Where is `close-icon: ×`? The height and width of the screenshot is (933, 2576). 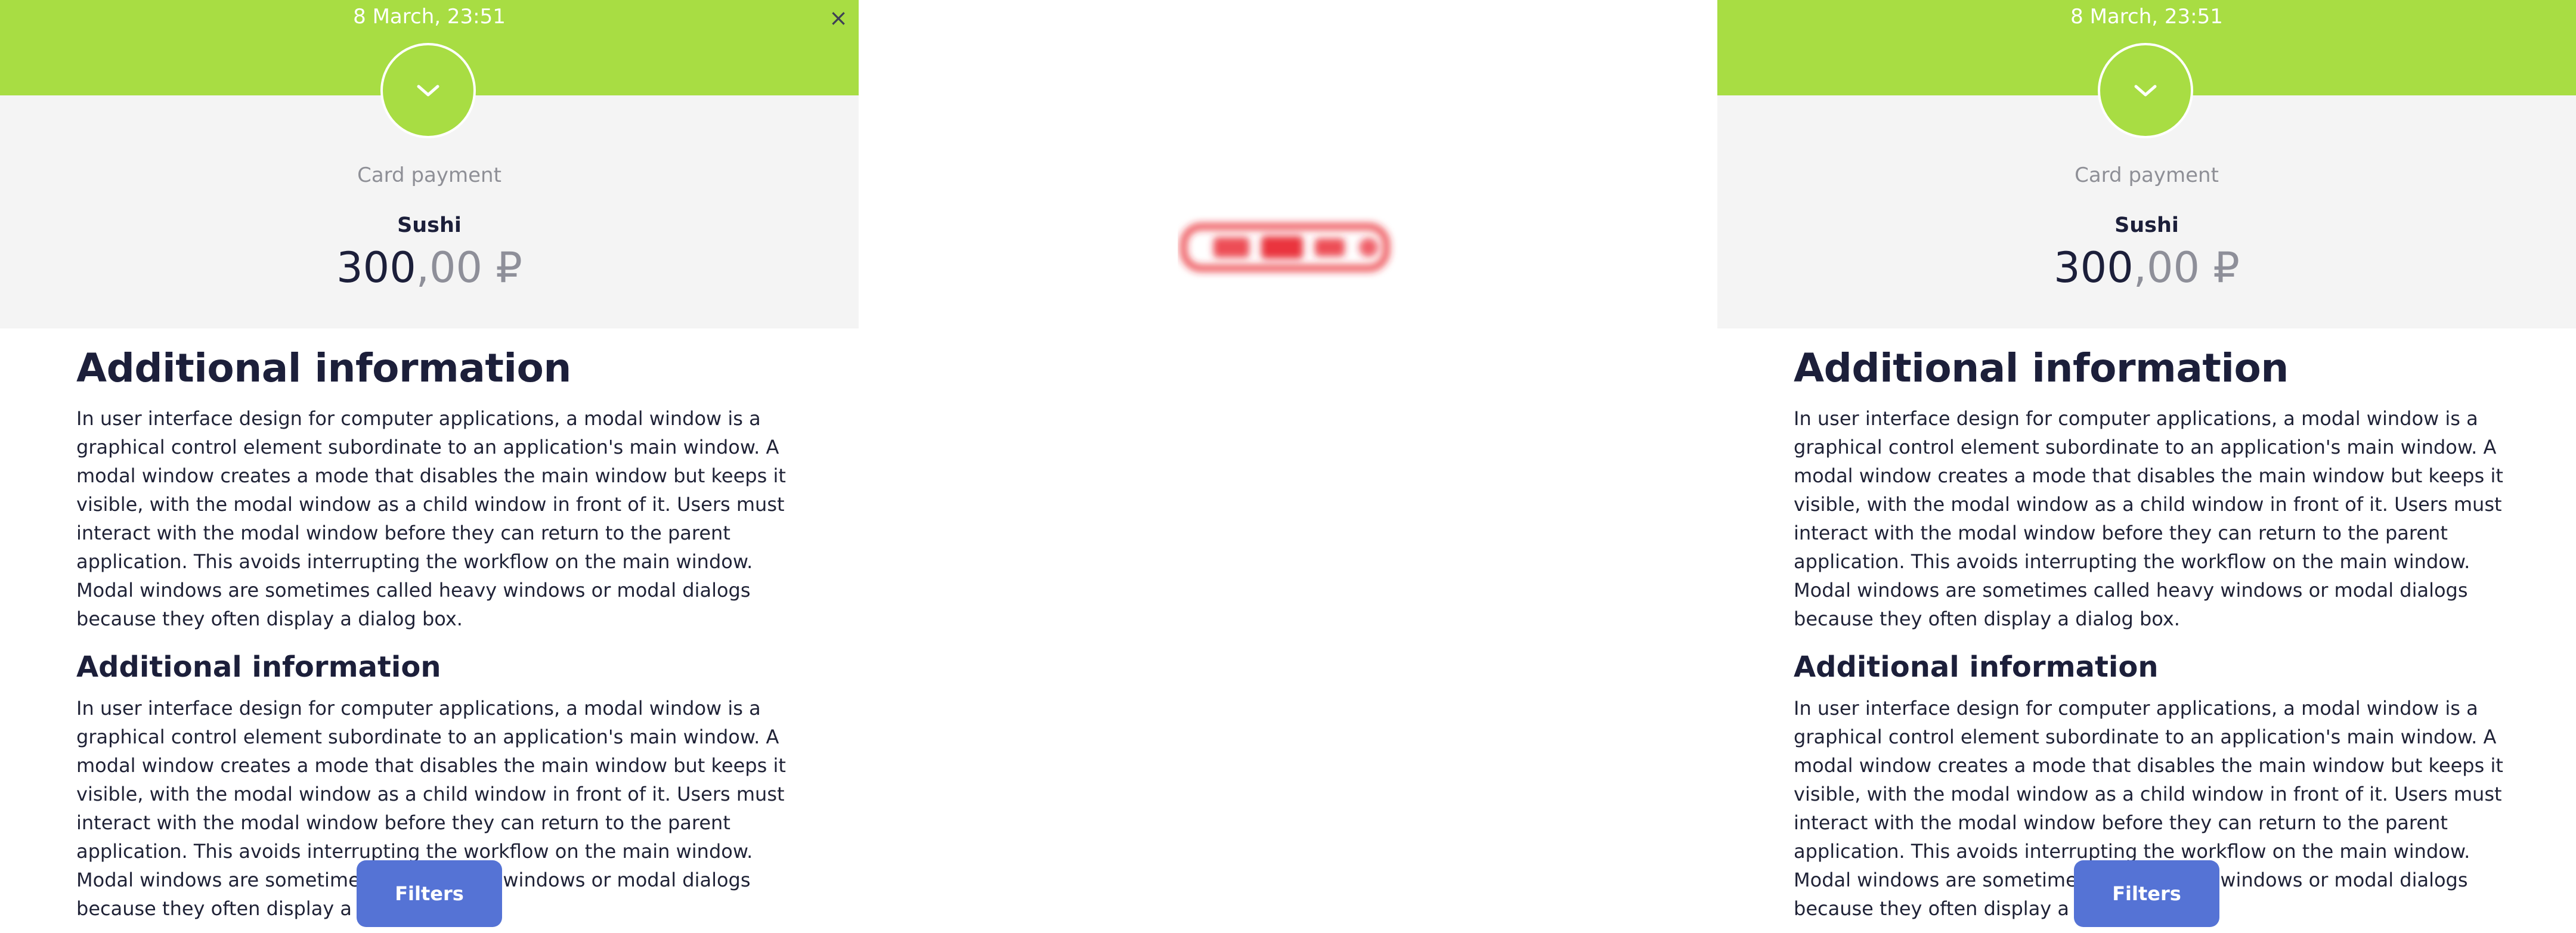 close-icon: × is located at coordinates (838, 18).